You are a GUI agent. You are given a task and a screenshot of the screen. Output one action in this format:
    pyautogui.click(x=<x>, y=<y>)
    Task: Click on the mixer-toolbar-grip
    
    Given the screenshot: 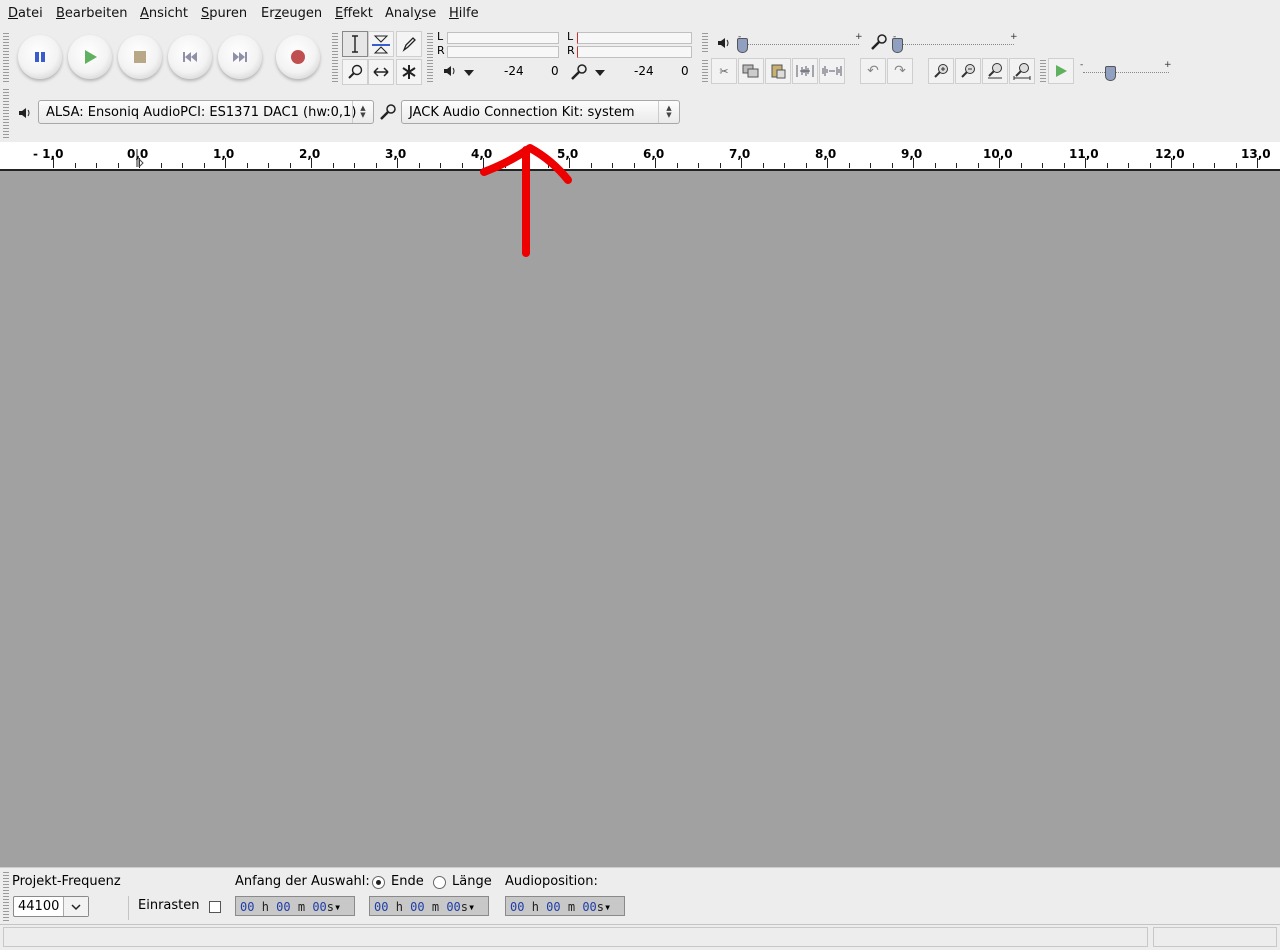 What is the action you would take?
    pyautogui.click(x=705, y=43)
    